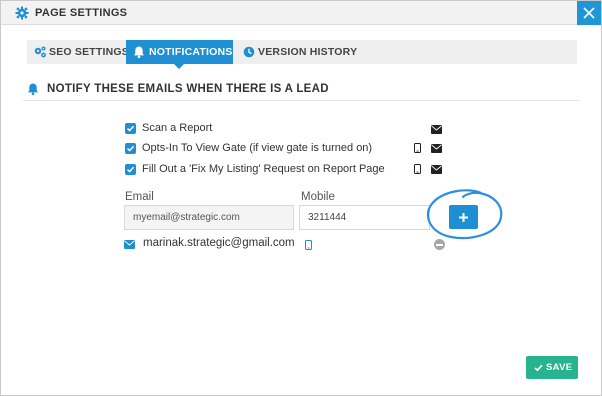 This screenshot has width=602, height=396. Describe the element at coordinates (301, 13) in the screenshot. I see `title-bar: PAGE SETTINGS` at that location.